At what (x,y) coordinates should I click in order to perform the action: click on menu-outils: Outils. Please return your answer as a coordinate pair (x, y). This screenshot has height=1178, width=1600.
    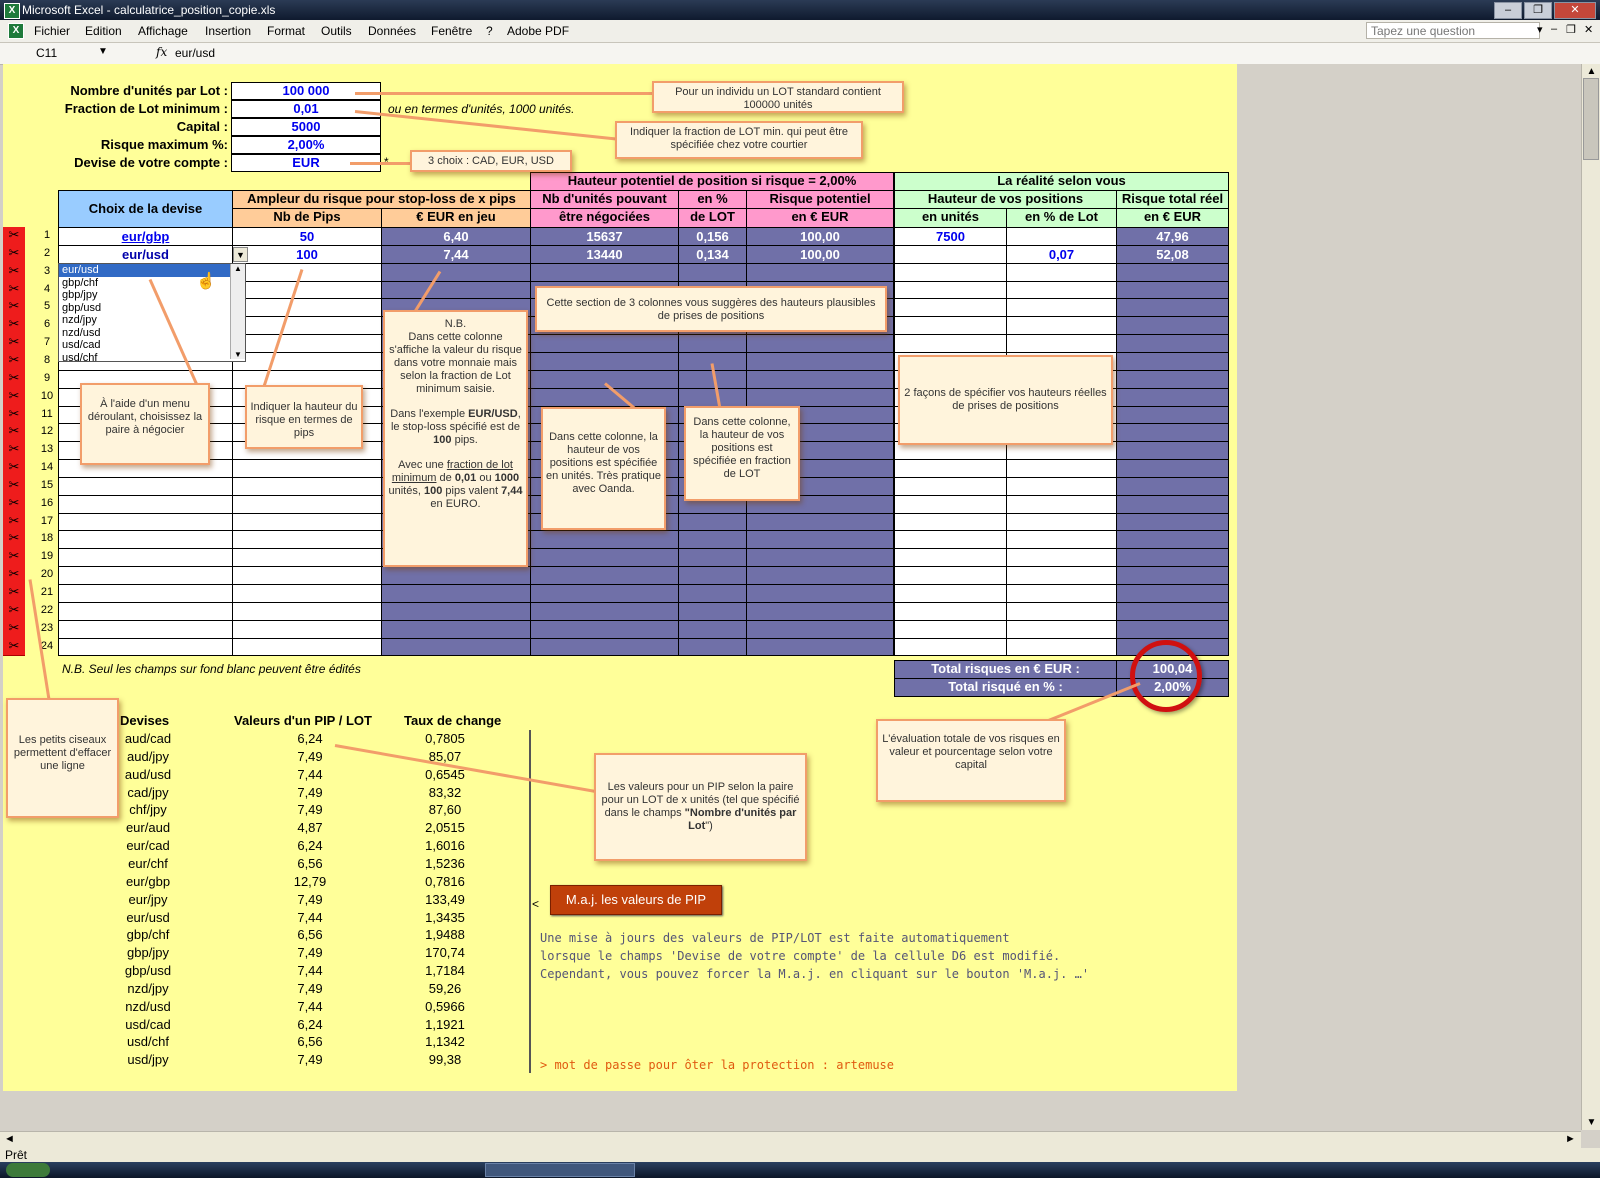
    Looking at the image, I should click on (336, 31).